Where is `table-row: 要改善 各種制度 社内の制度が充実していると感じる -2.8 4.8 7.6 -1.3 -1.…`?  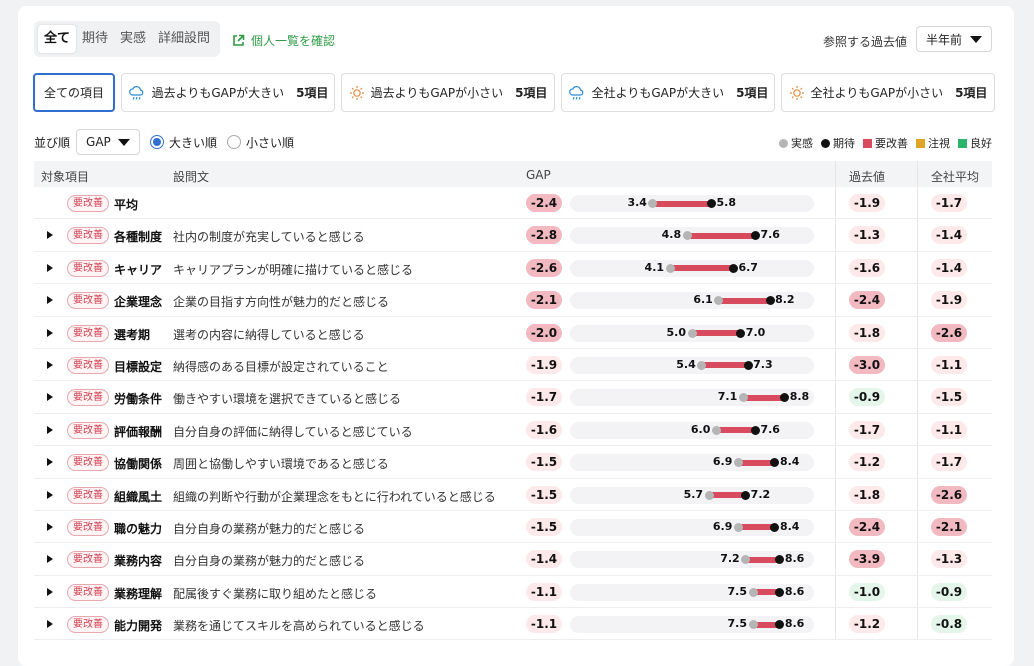 table-row: 要改善 各種制度 社内の制度が充実していると感じる -2.8 4.8 7.6 -1.3 -1.… is located at coordinates (513, 235).